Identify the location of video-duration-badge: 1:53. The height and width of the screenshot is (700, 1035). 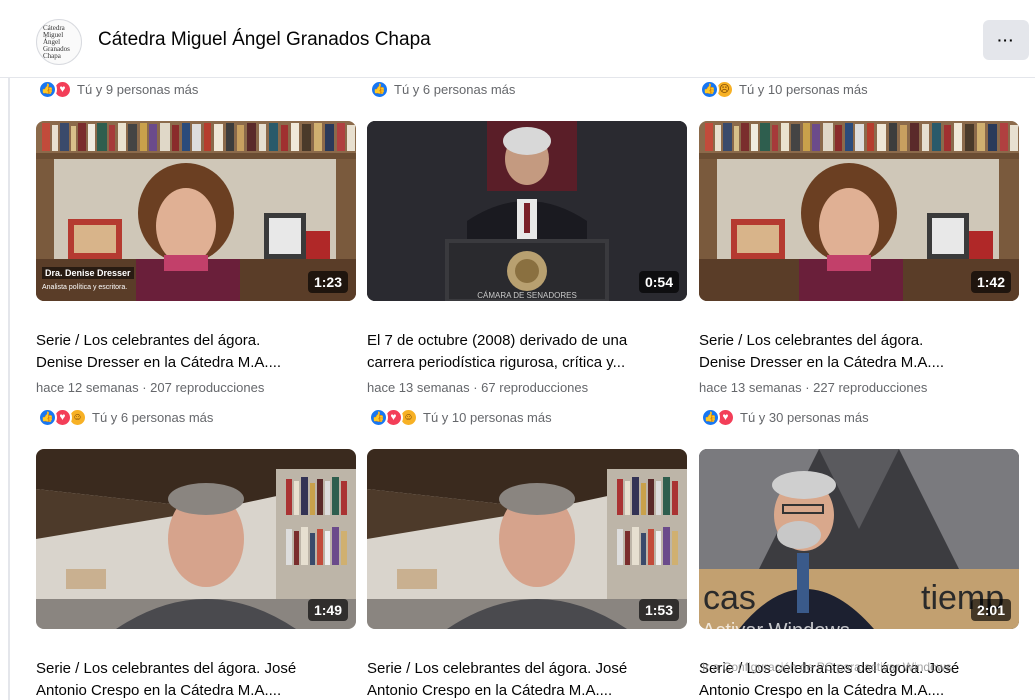
(658, 610).